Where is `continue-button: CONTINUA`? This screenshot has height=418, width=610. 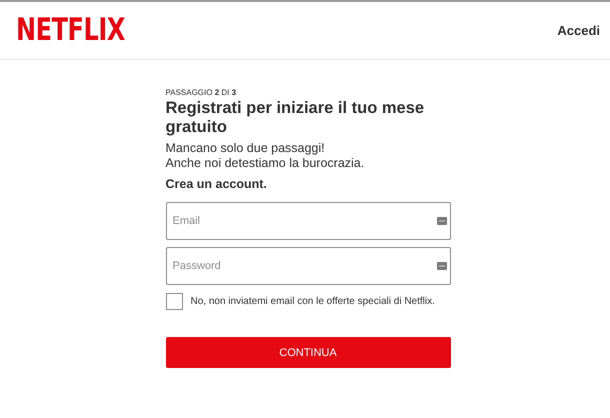 continue-button: CONTINUA is located at coordinates (308, 352).